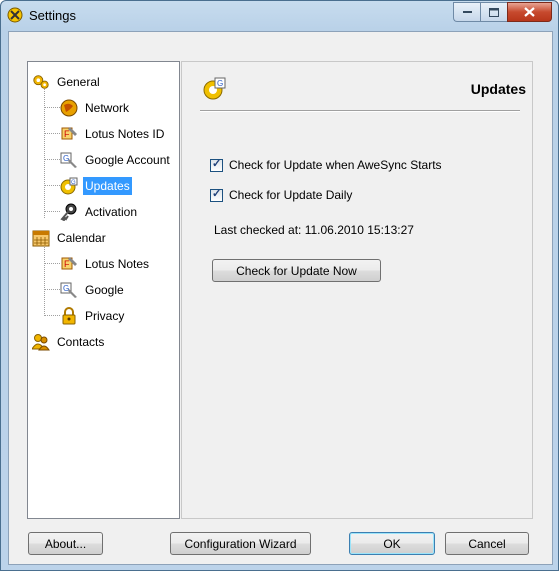 The image size is (559, 571). What do you see at coordinates (216, 195) in the screenshot?
I see `check-daily-checkbox: ✓` at bounding box center [216, 195].